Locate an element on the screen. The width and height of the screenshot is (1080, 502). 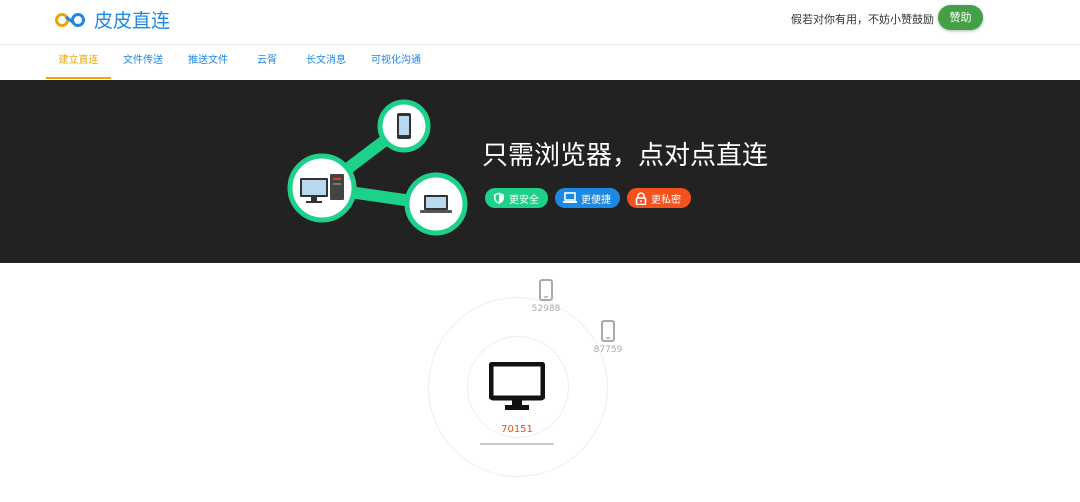
my-device-id: 70151 is located at coordinates (517, 429).